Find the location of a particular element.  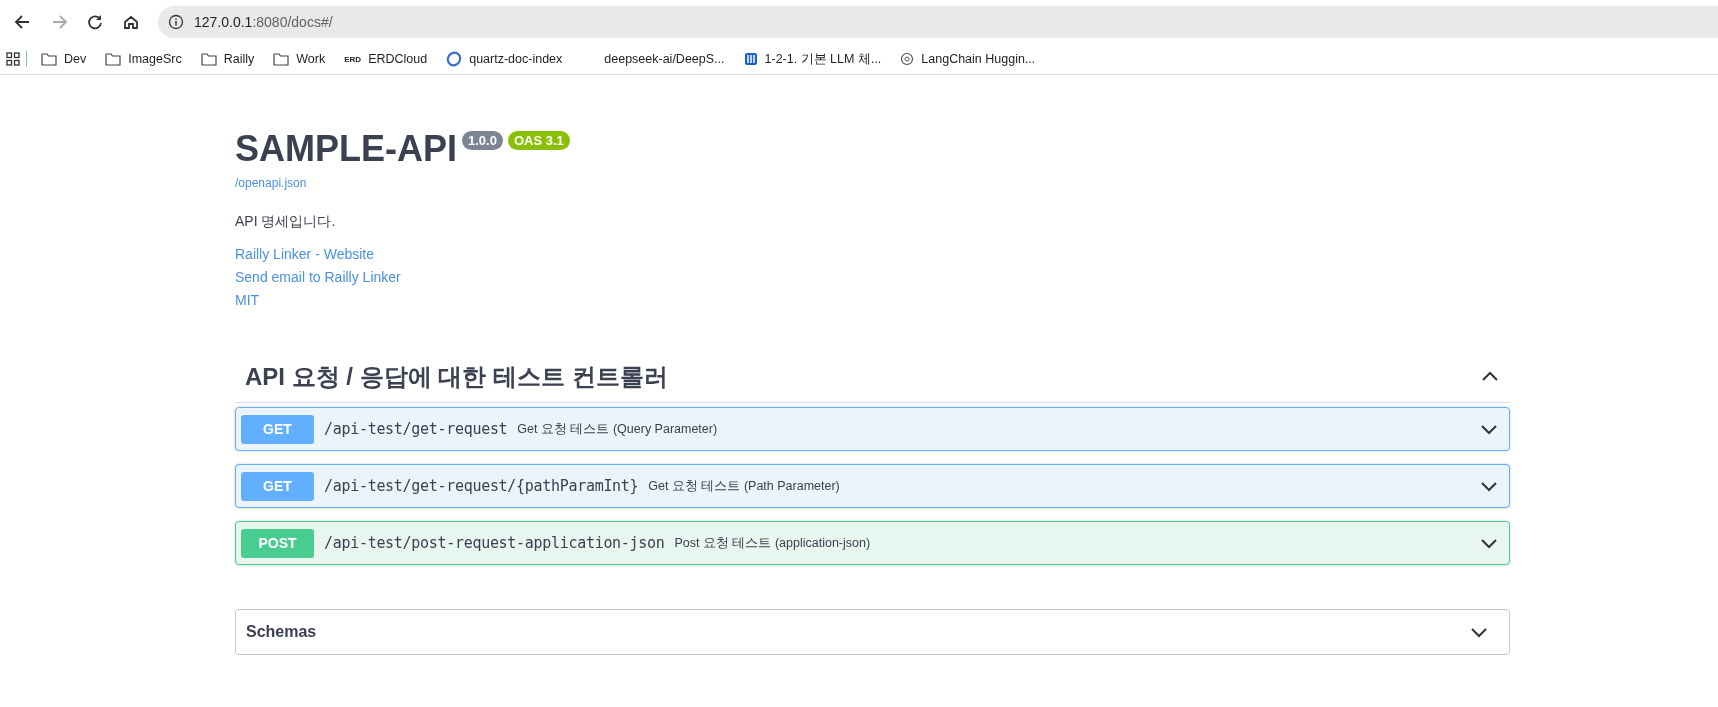

endpoint-summary: Get 요청 테스트 (Query Parameter) is located at coordinates (618, 429).